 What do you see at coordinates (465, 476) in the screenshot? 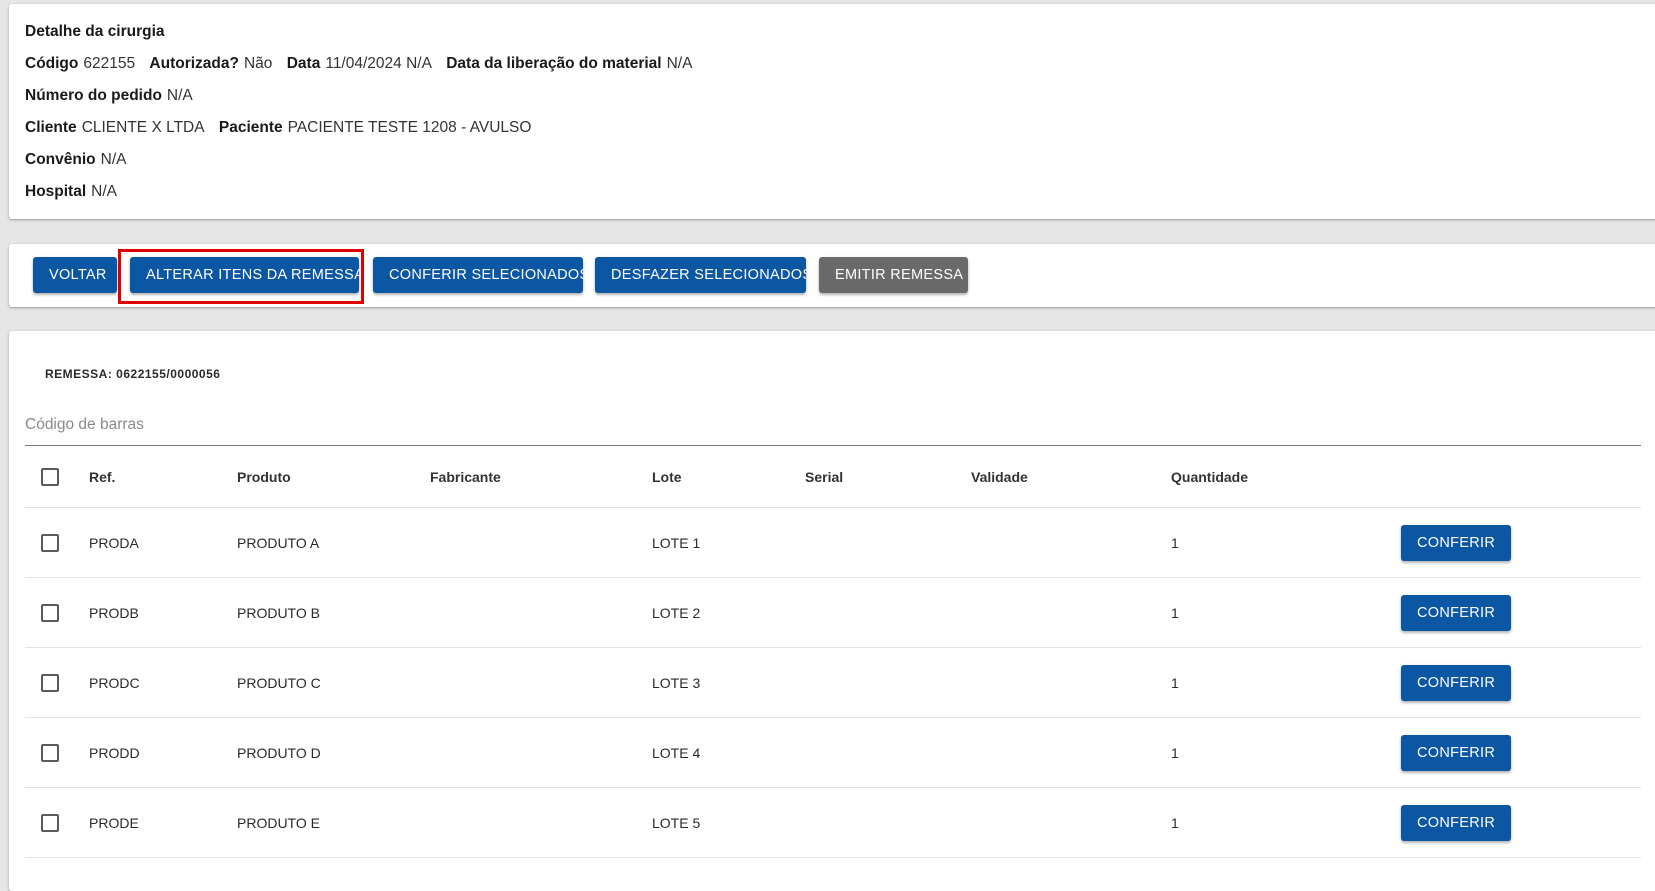
I see `header-fabricante: Fabricante` at bounding box center [465, 476].